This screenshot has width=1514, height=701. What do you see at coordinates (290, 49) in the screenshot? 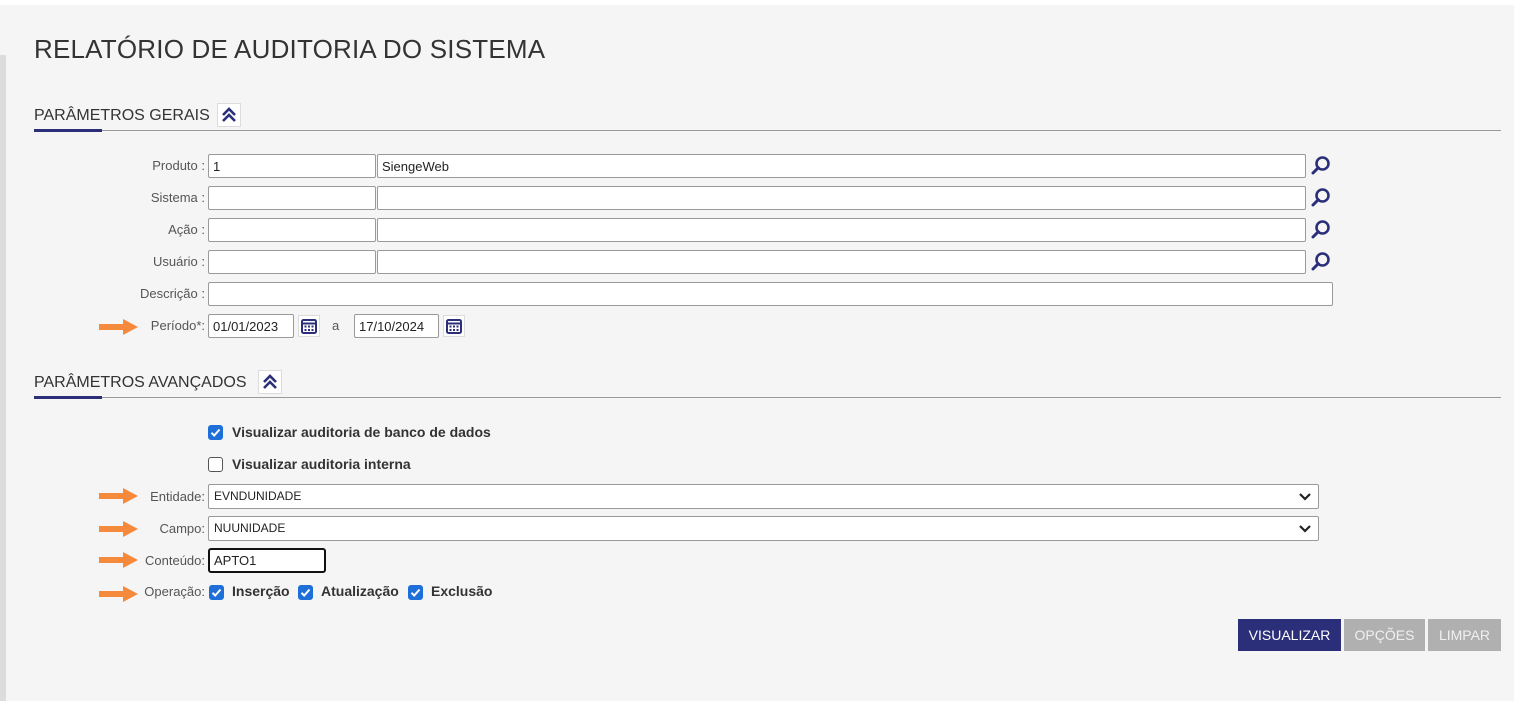
I see `page-title: RELATÓRIO DE AUDITORIA DO SISTEMA` at bounding box center [290, 49].